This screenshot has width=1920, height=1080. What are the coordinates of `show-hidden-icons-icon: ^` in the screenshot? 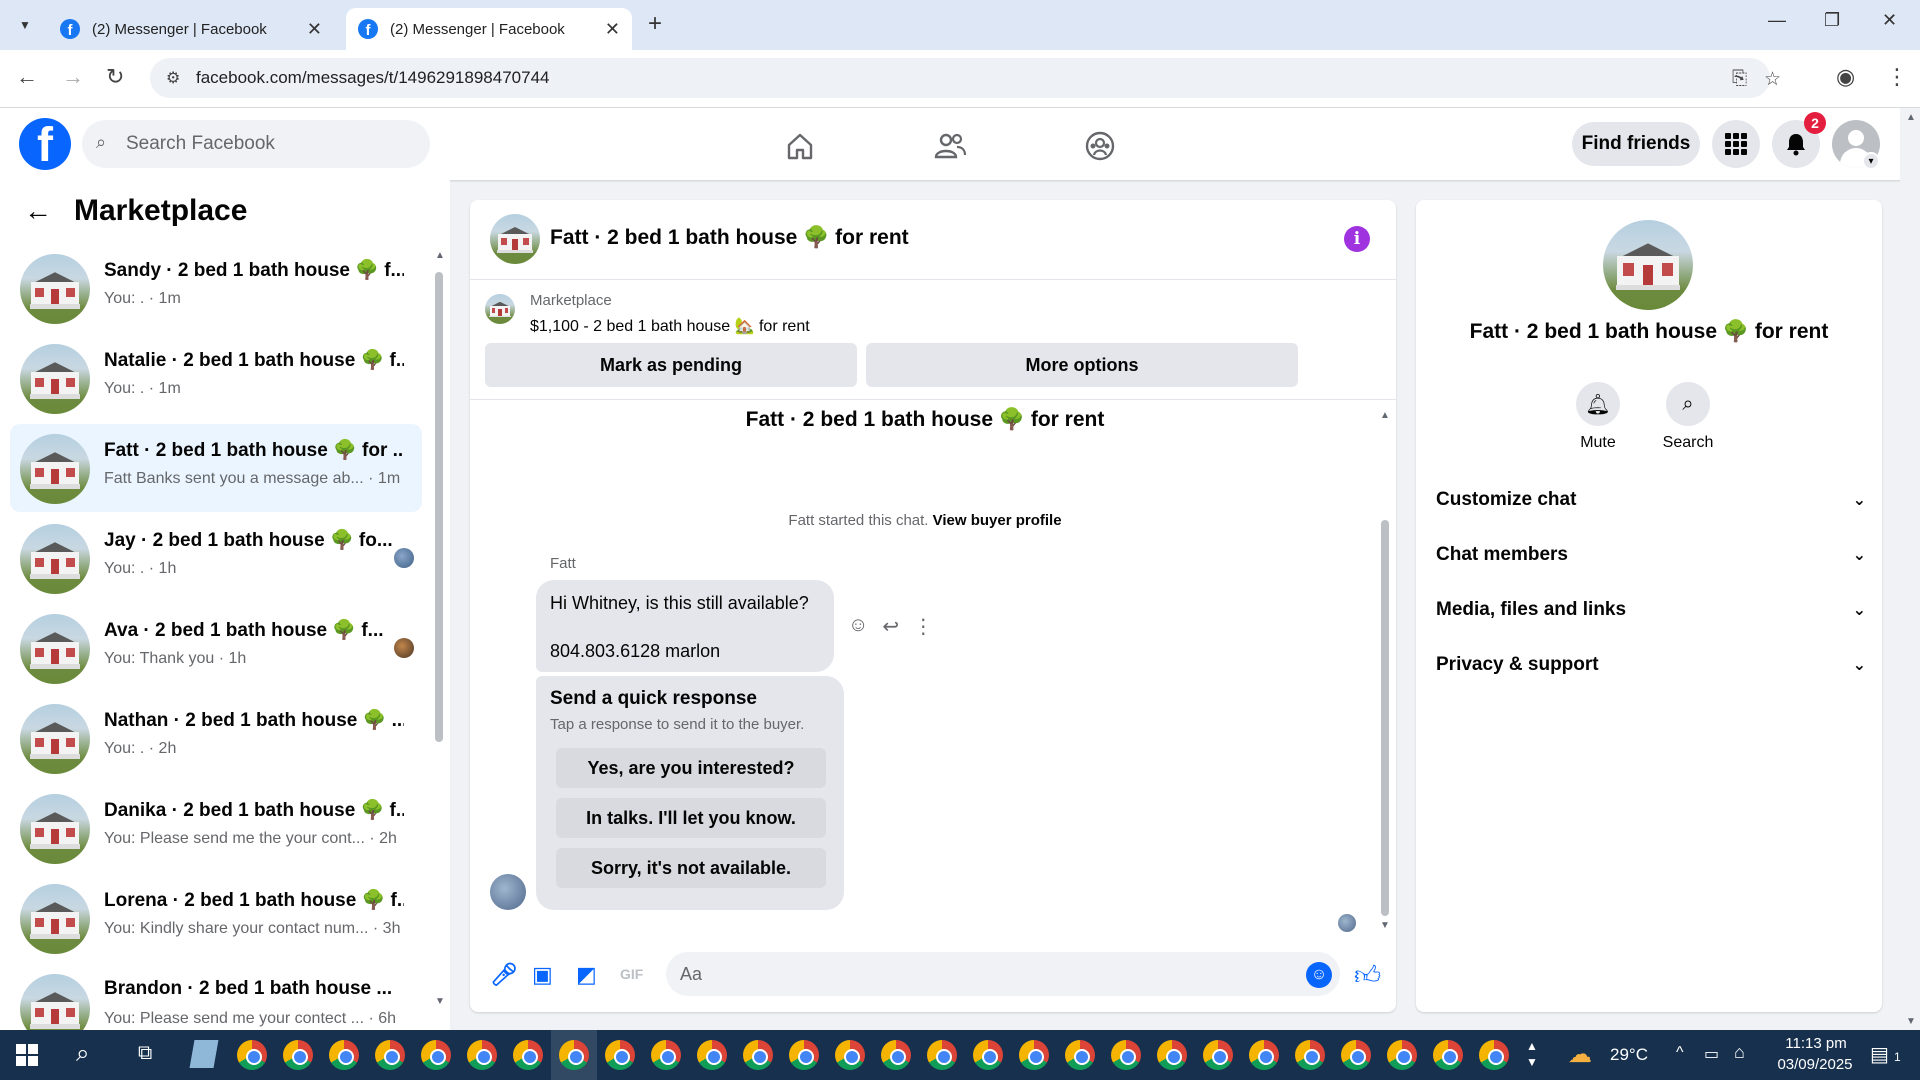 It's located at (1680, 1053).